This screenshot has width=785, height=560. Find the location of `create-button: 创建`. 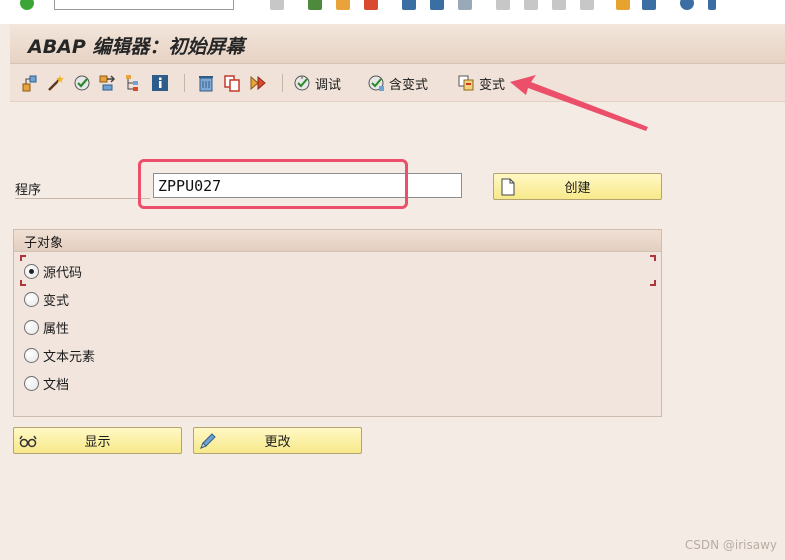

create-button: 创建 is located at coordinates (577, 186).